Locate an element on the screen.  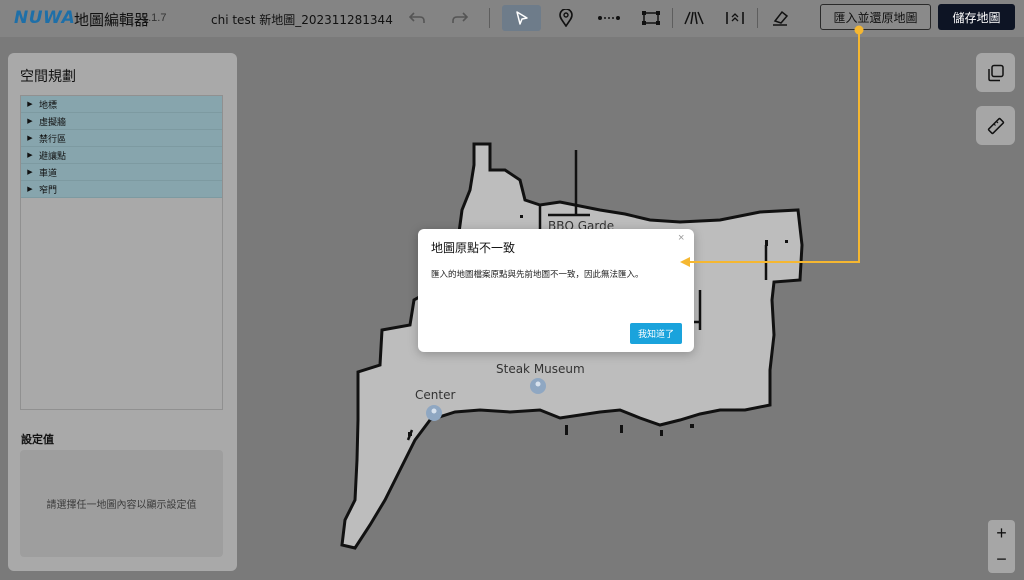
panel-title: 空間規劃 is located at coordinates (48, 77).